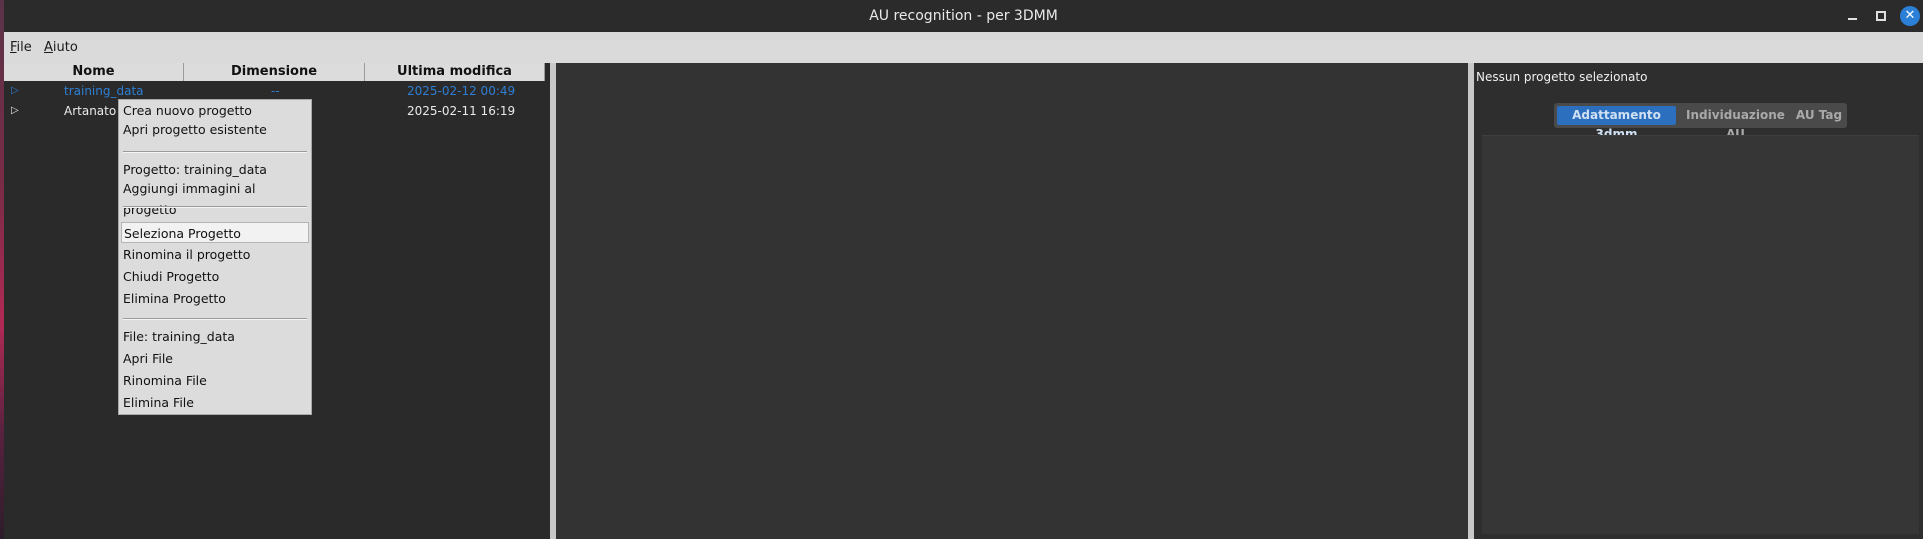 This screenshot has height=539, width=1923. Describe the element at coordinates (963, 47) in the screenshot. I see `menu-bar: File Aiuto` at that location.